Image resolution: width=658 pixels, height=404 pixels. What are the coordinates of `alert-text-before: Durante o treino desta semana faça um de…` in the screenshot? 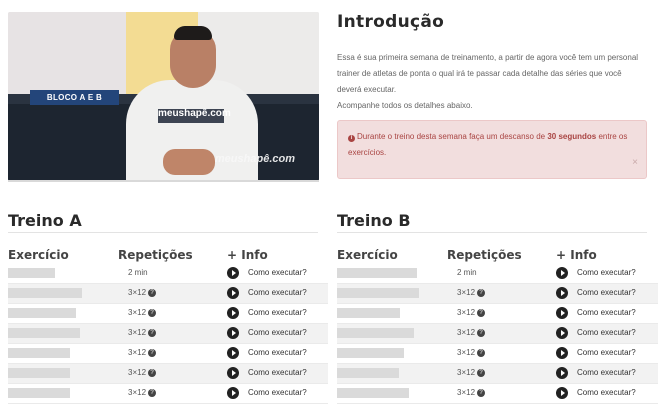 It's located at (452, 136).